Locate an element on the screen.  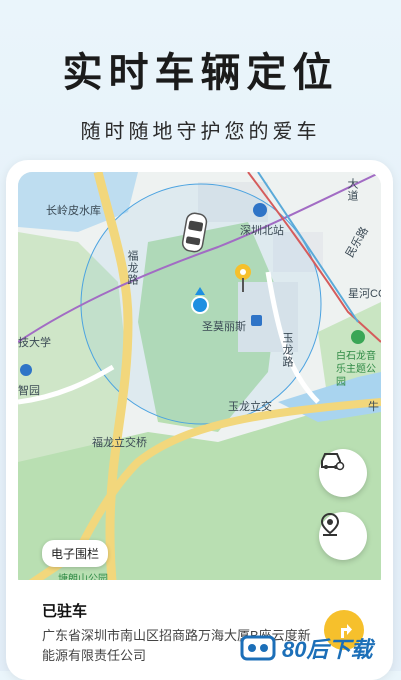
car-locate-button is located at coordinates (343, 473).